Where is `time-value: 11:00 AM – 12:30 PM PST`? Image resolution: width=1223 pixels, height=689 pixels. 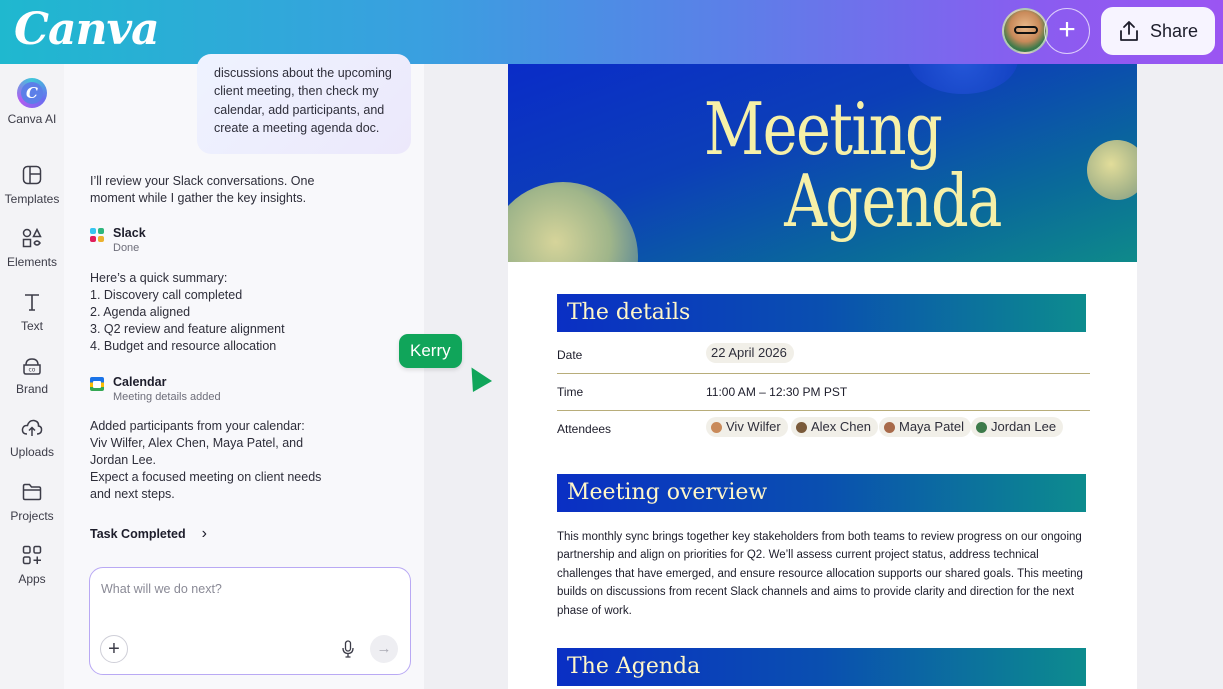 time-value: 11:00 AM – 12:30 PM PST is located at coordinates (777, 392).